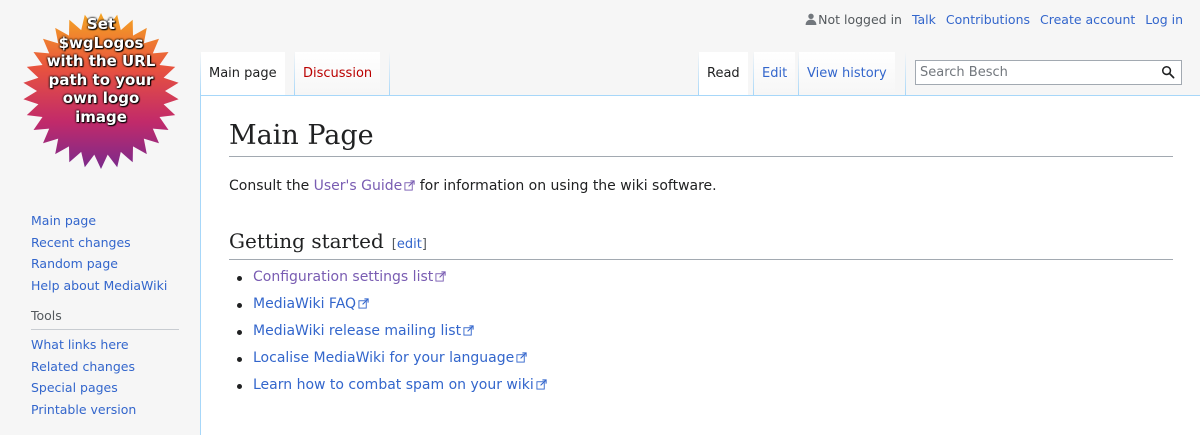  What do you see at coordinates (306, 241) in the screenshot?
I see `section-heading-text: Getting started` at bounding box center [306, 241].